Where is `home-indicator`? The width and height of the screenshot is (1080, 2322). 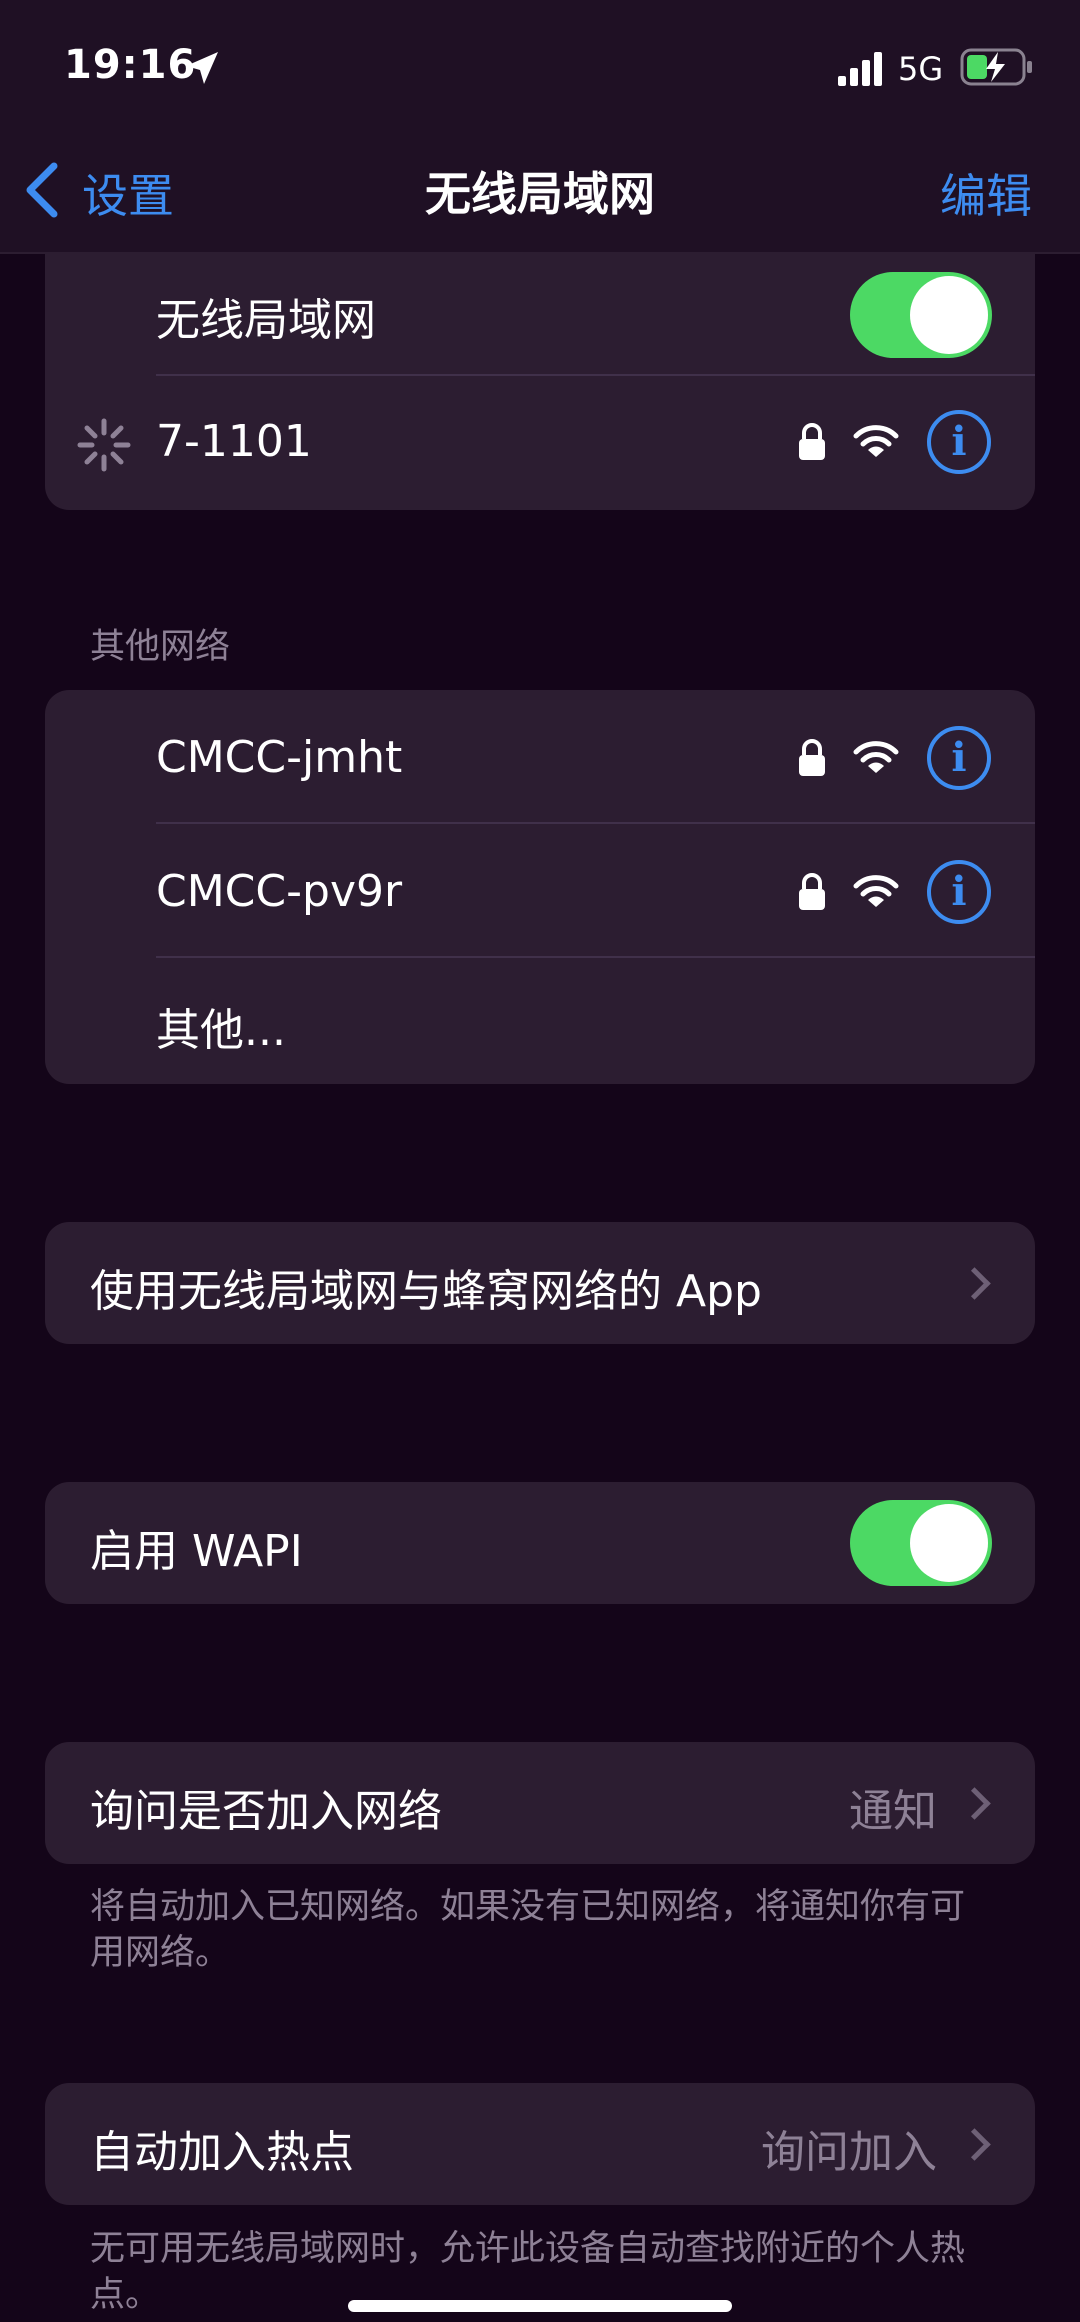
home-indicator is located at coordinates (540, 2306).